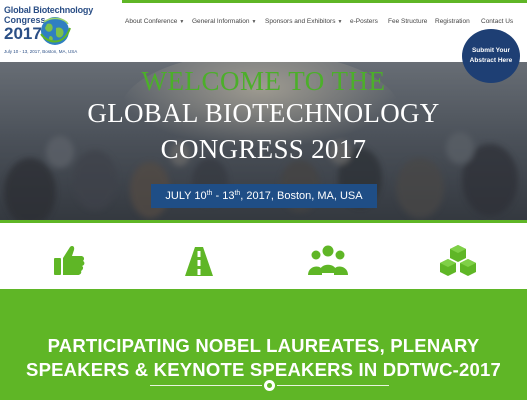  I want to click on nav-item-label: Registration, so click(452, 21).